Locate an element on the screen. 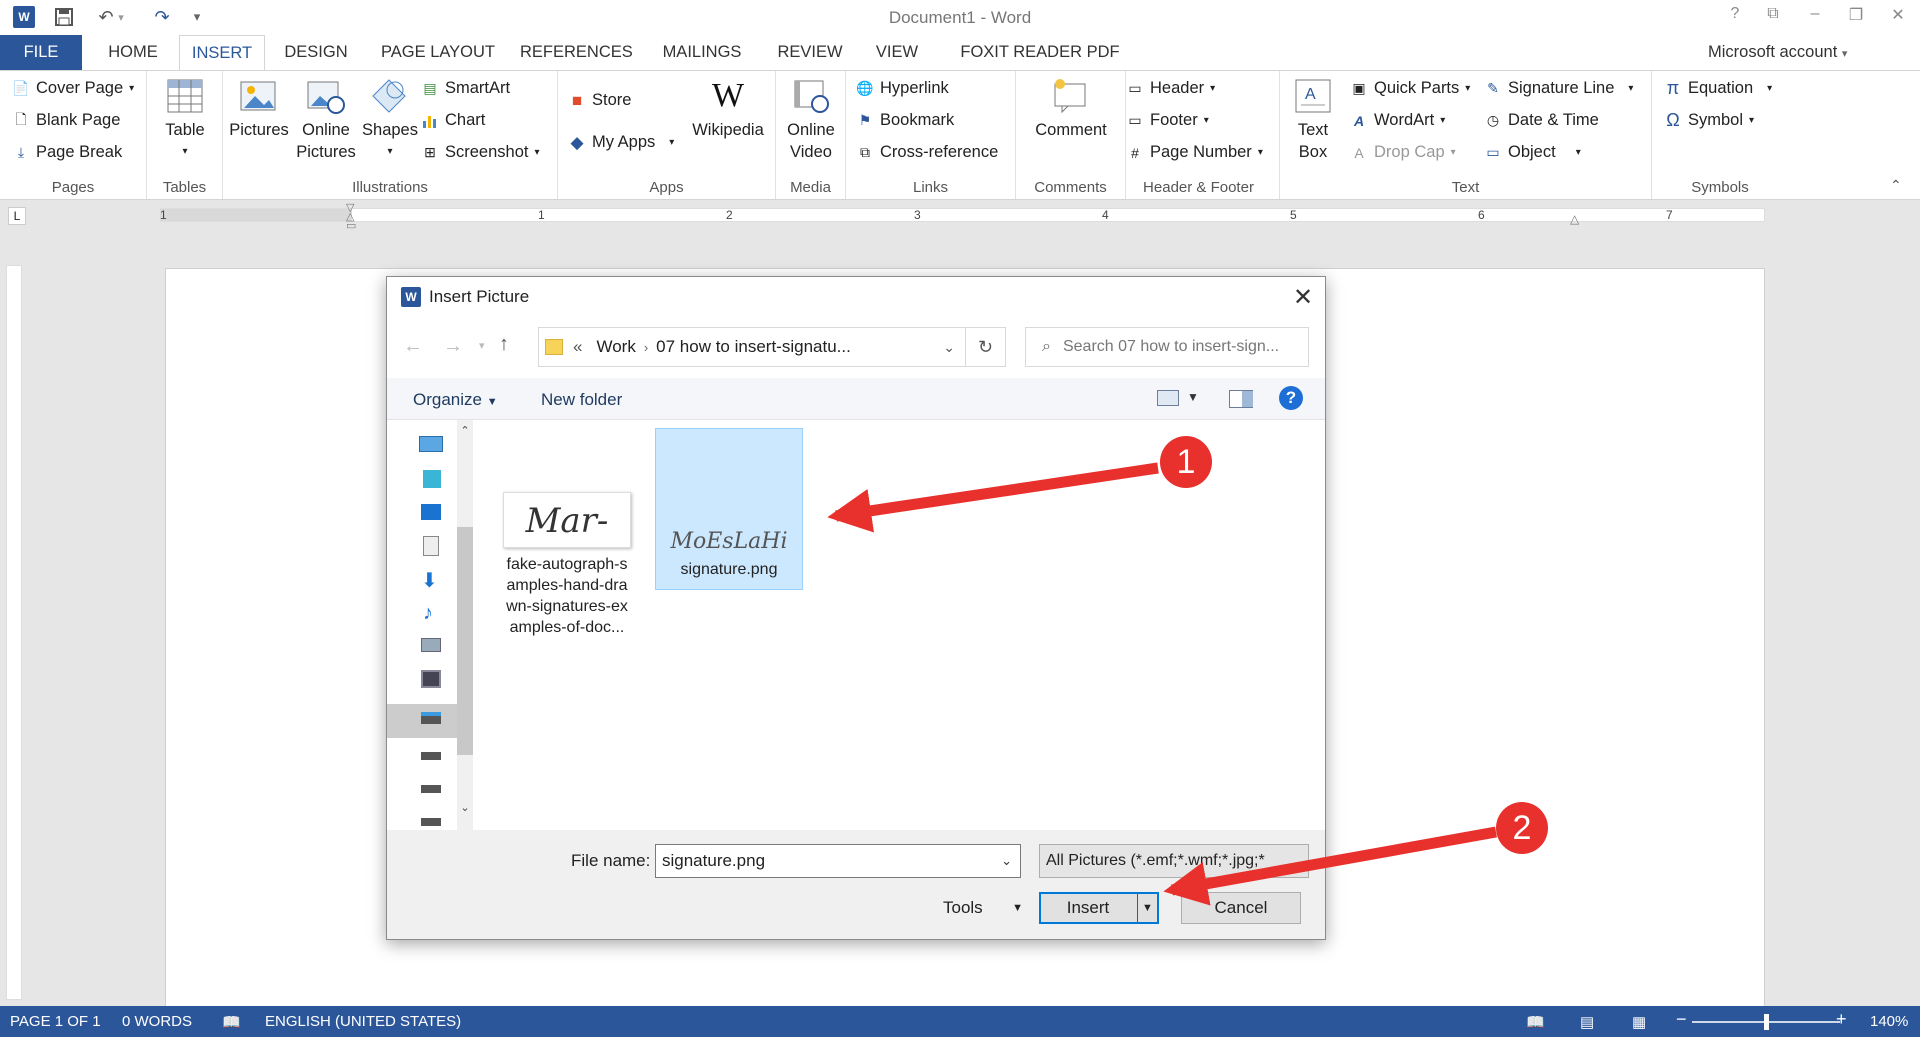 The width and height of the screenshot is (1920, 1037). proofing-icon: 📖 is located at coordinates (231, 1022).